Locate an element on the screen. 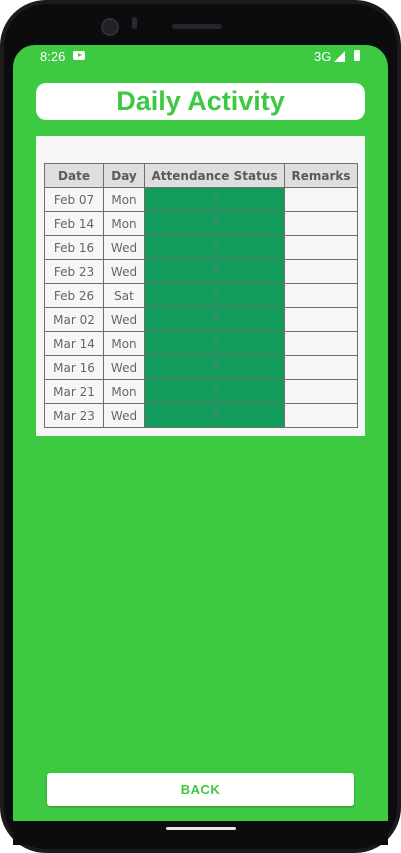  table-row: Mar 14 Mon P is located at coordinates (201, 343).